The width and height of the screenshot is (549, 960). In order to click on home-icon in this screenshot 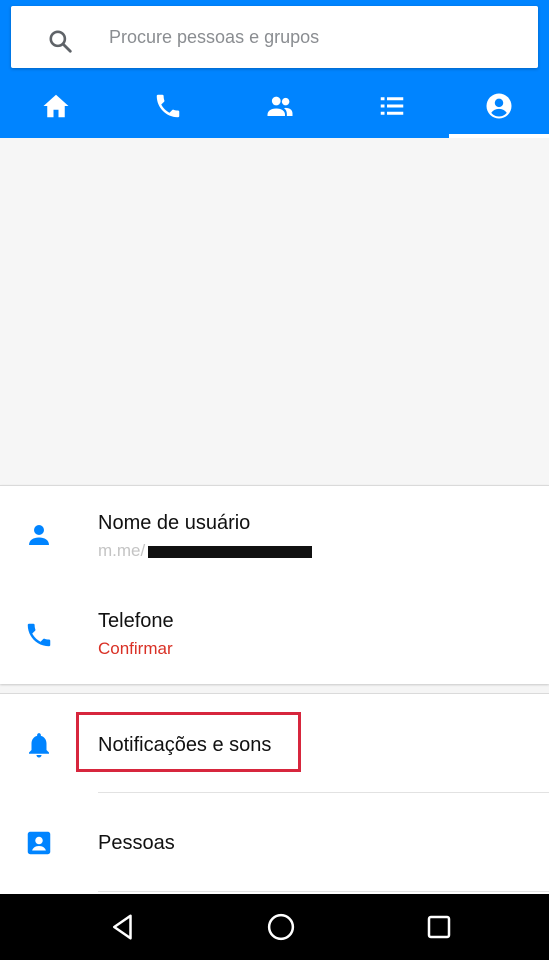, I will do `click(56, 106)`.